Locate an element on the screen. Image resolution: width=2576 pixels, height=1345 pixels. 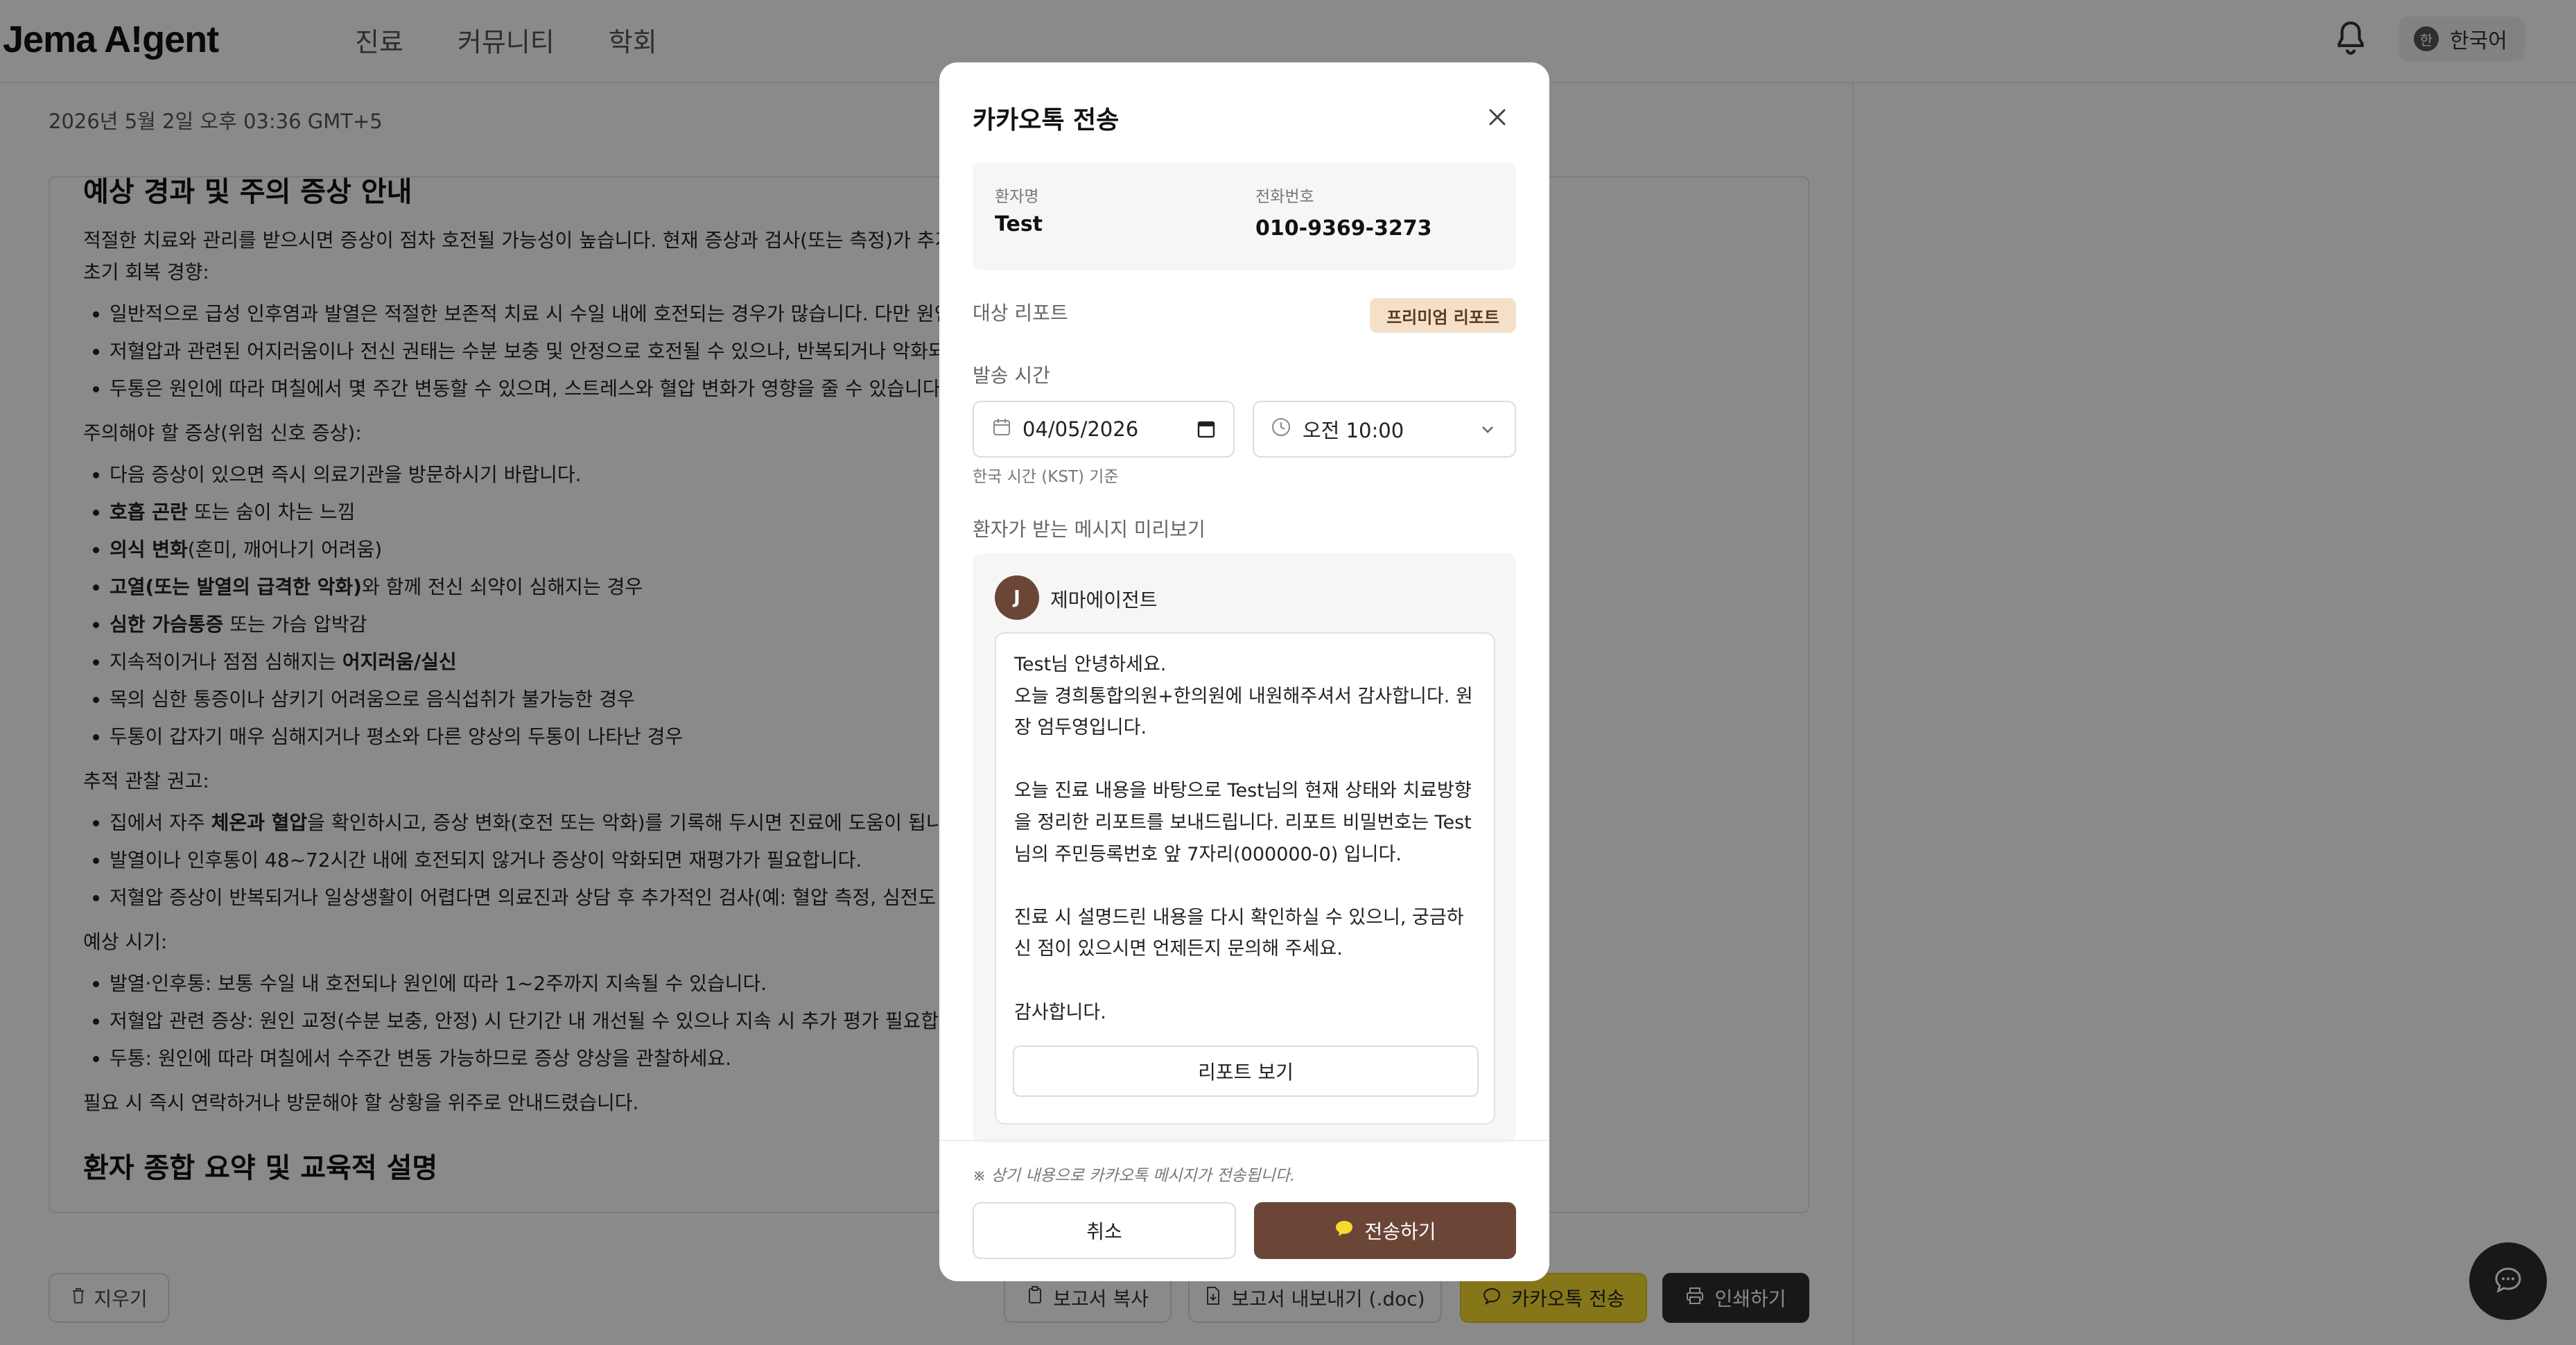
view-report-button: 리포트 보기 is located at coordinates (1246, 1071).